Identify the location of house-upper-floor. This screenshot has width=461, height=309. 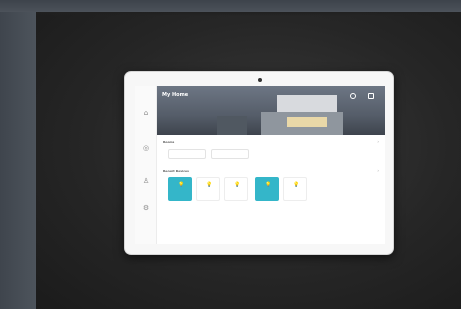
(307, 103).